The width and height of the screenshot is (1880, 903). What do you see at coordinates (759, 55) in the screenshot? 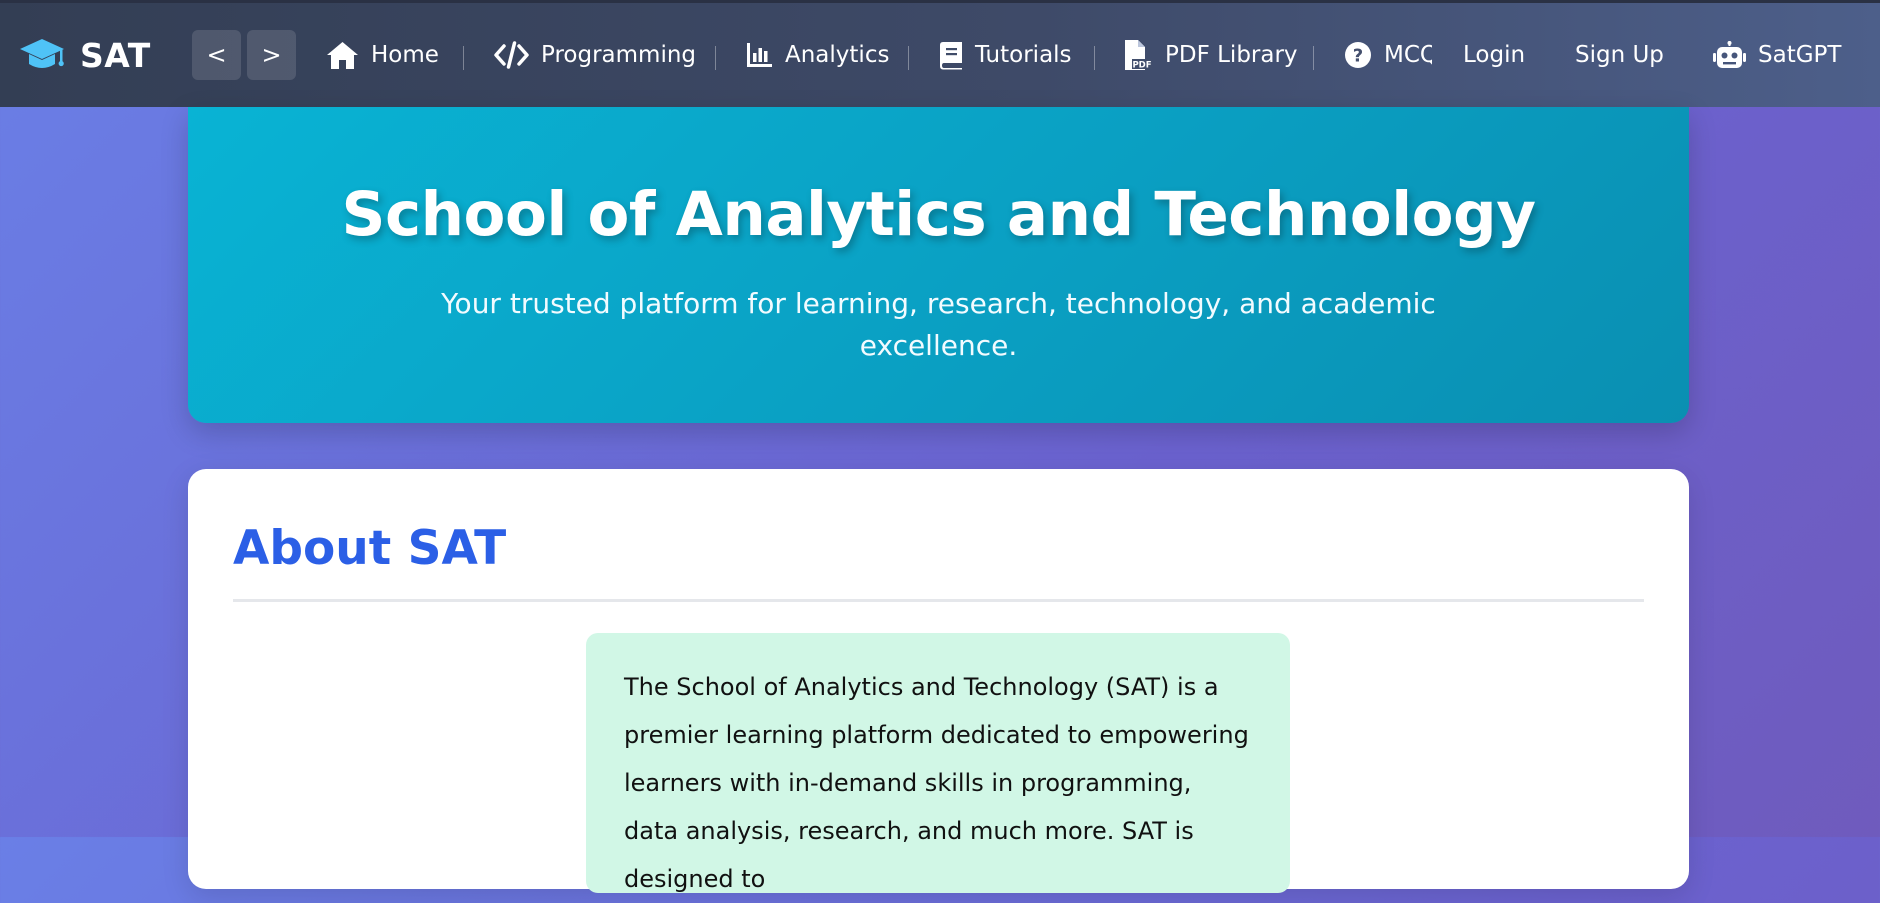
I see `chart-bar-icon` at bounding box center [759, 55].